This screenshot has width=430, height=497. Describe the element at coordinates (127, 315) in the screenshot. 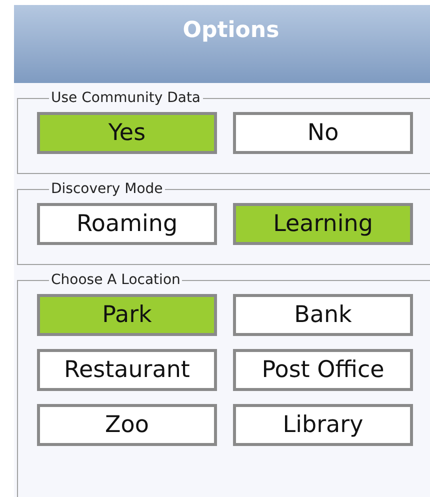

I see `option-button: Park` at that location.